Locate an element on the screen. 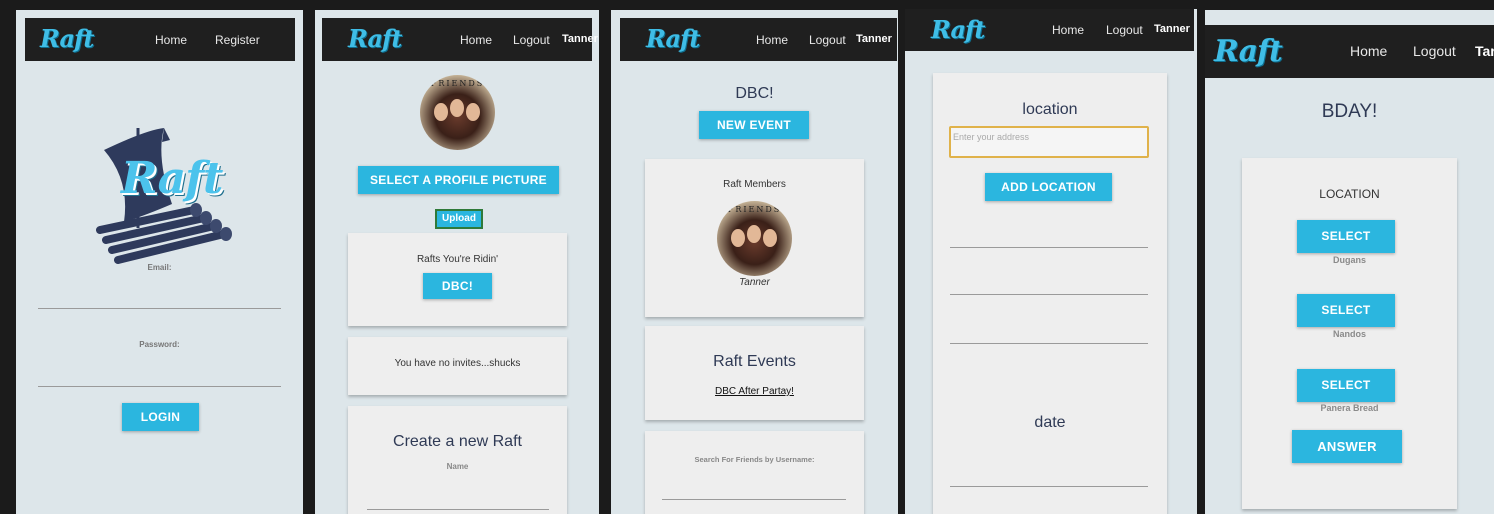 This screenshot has height=514, width=1494. raft-dbc-button: DBC! is located at coordinates (457, 286).